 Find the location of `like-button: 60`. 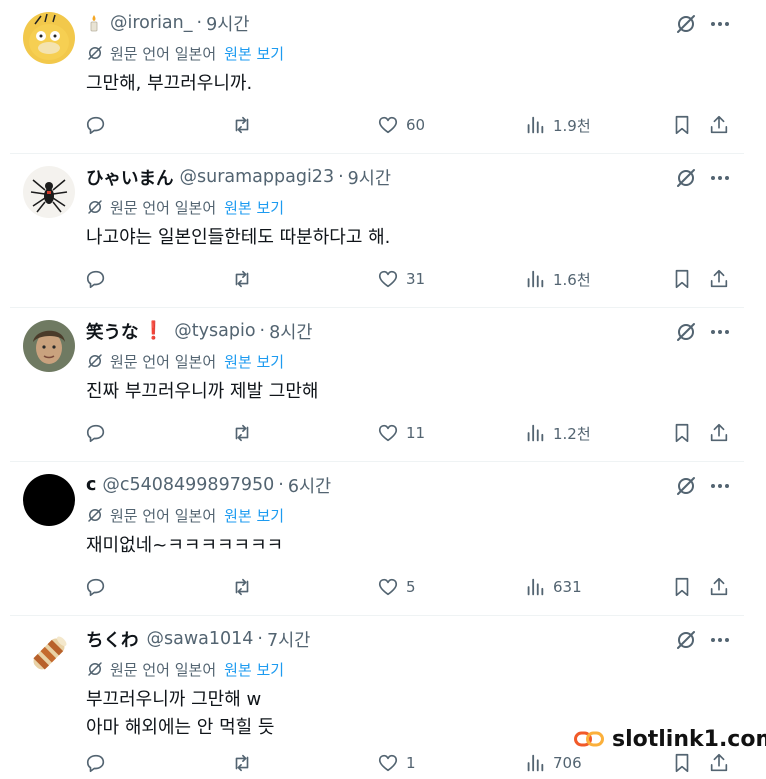

like-button: 60 is located at coordinates (401, 125).